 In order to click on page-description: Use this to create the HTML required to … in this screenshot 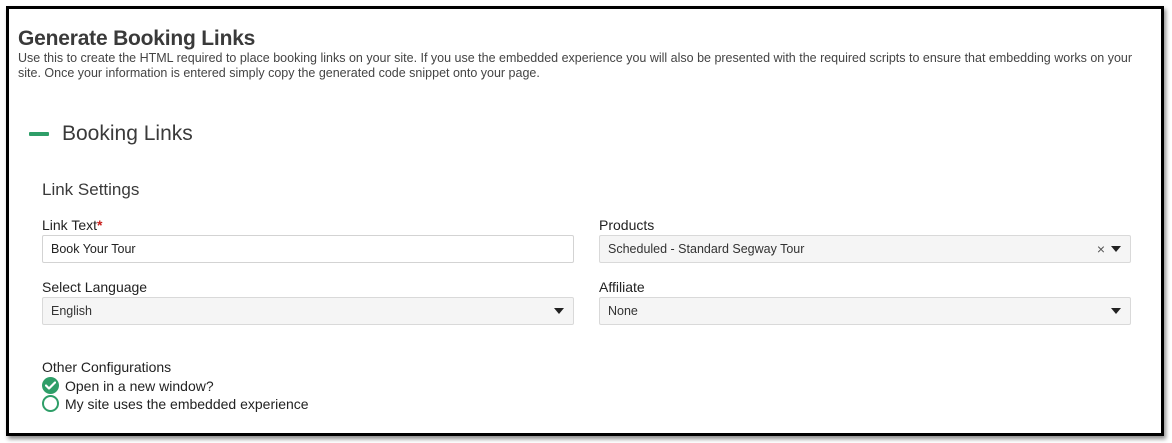, I will do `click(575, 65)`.